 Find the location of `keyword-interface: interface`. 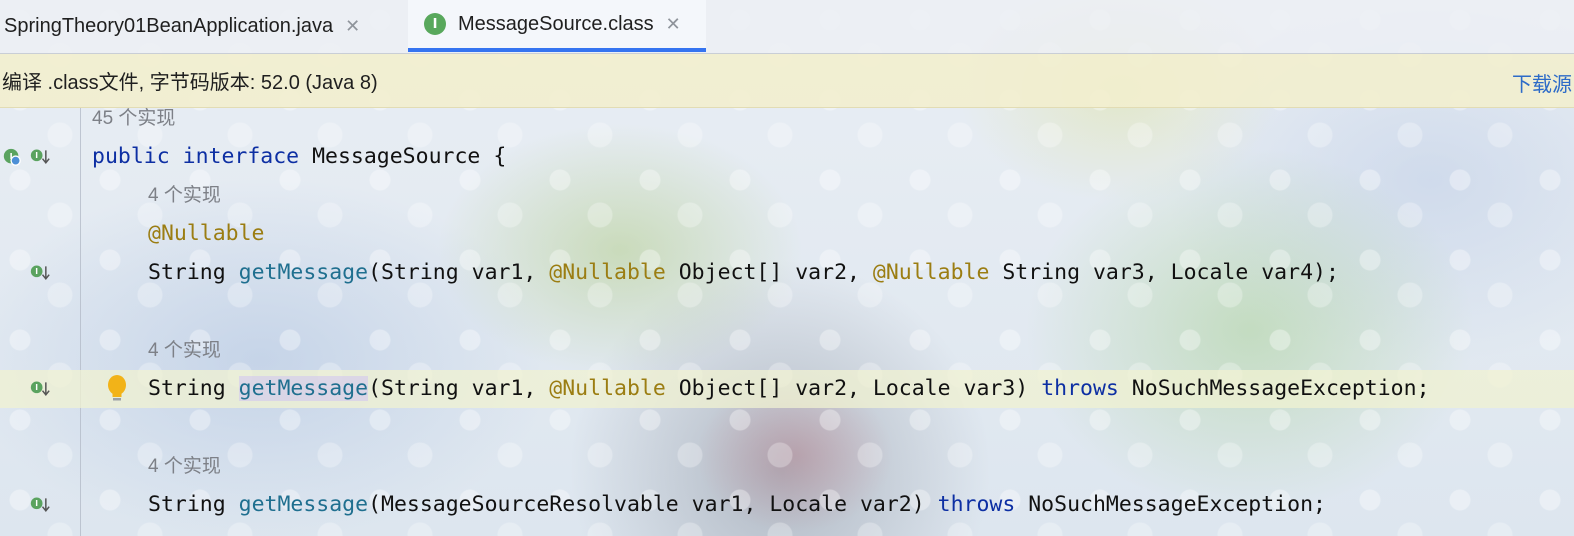

keyword-interface: interface is located at coordinates (241, 156).